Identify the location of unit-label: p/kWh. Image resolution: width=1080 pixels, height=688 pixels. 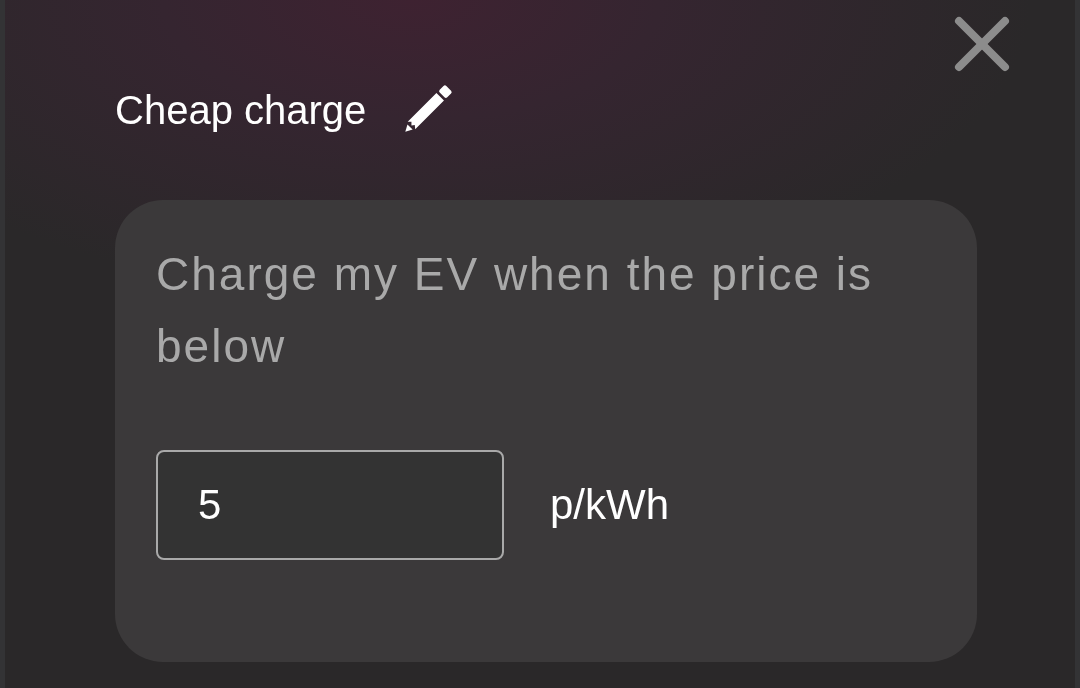
(610, 505).